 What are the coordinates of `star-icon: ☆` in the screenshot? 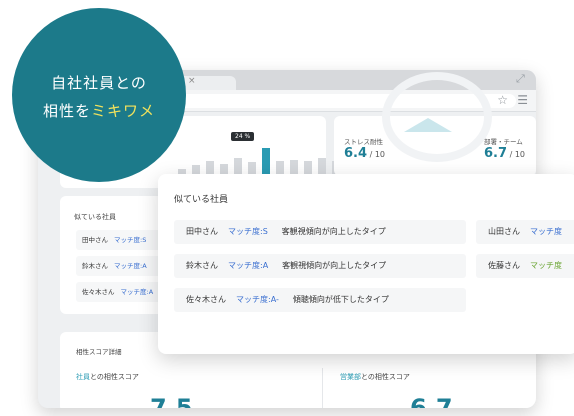 It's located at (502, 100).